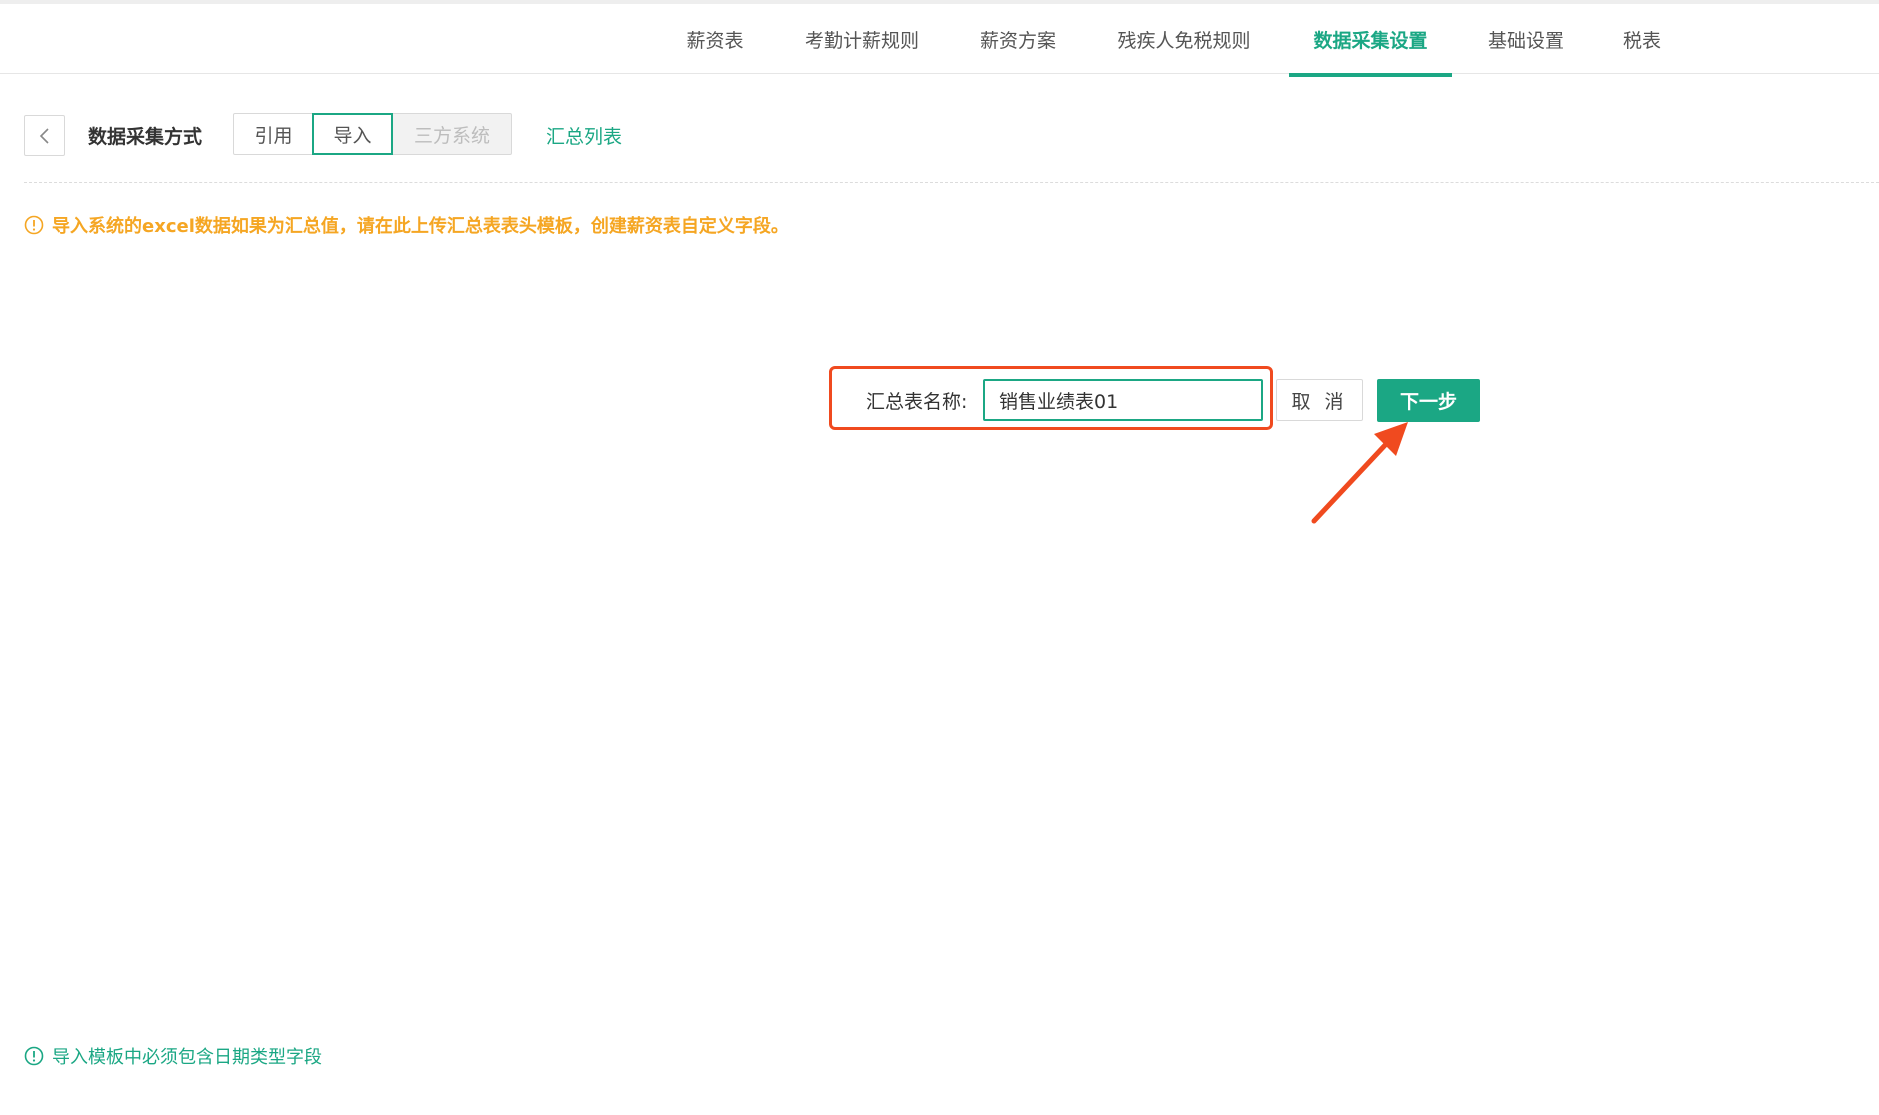 The height and width of the screenshot is (1115, 1879). I want to click on info-notice: 导入模板中必须包含日期类型字段, so click(173, 1056).